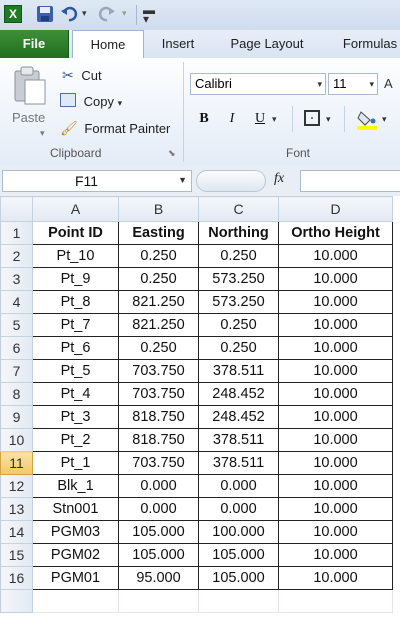 Image resolution: width=400 pixels, height=620 pixels. What do you see at coordinates (279, 179) in the screenshot?
I see `insert-function-icon: fx` at bounding box center [279, 179].